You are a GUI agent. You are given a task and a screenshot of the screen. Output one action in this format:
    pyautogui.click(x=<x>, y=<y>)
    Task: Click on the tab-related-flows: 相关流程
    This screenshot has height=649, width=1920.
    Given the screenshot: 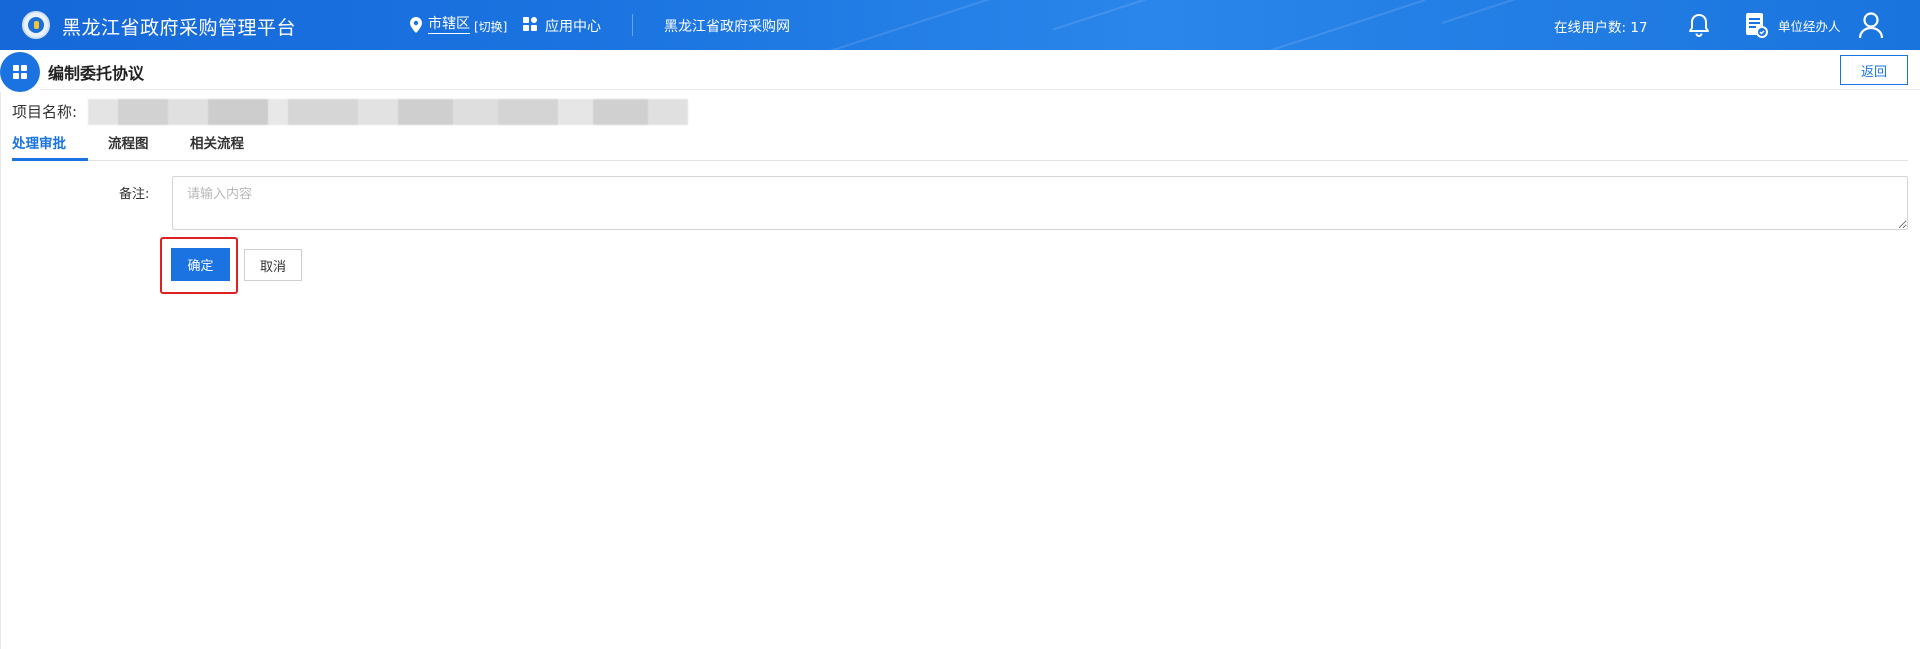 What is the action you would take?
    pyautogui.click(x=217, y=146)
    